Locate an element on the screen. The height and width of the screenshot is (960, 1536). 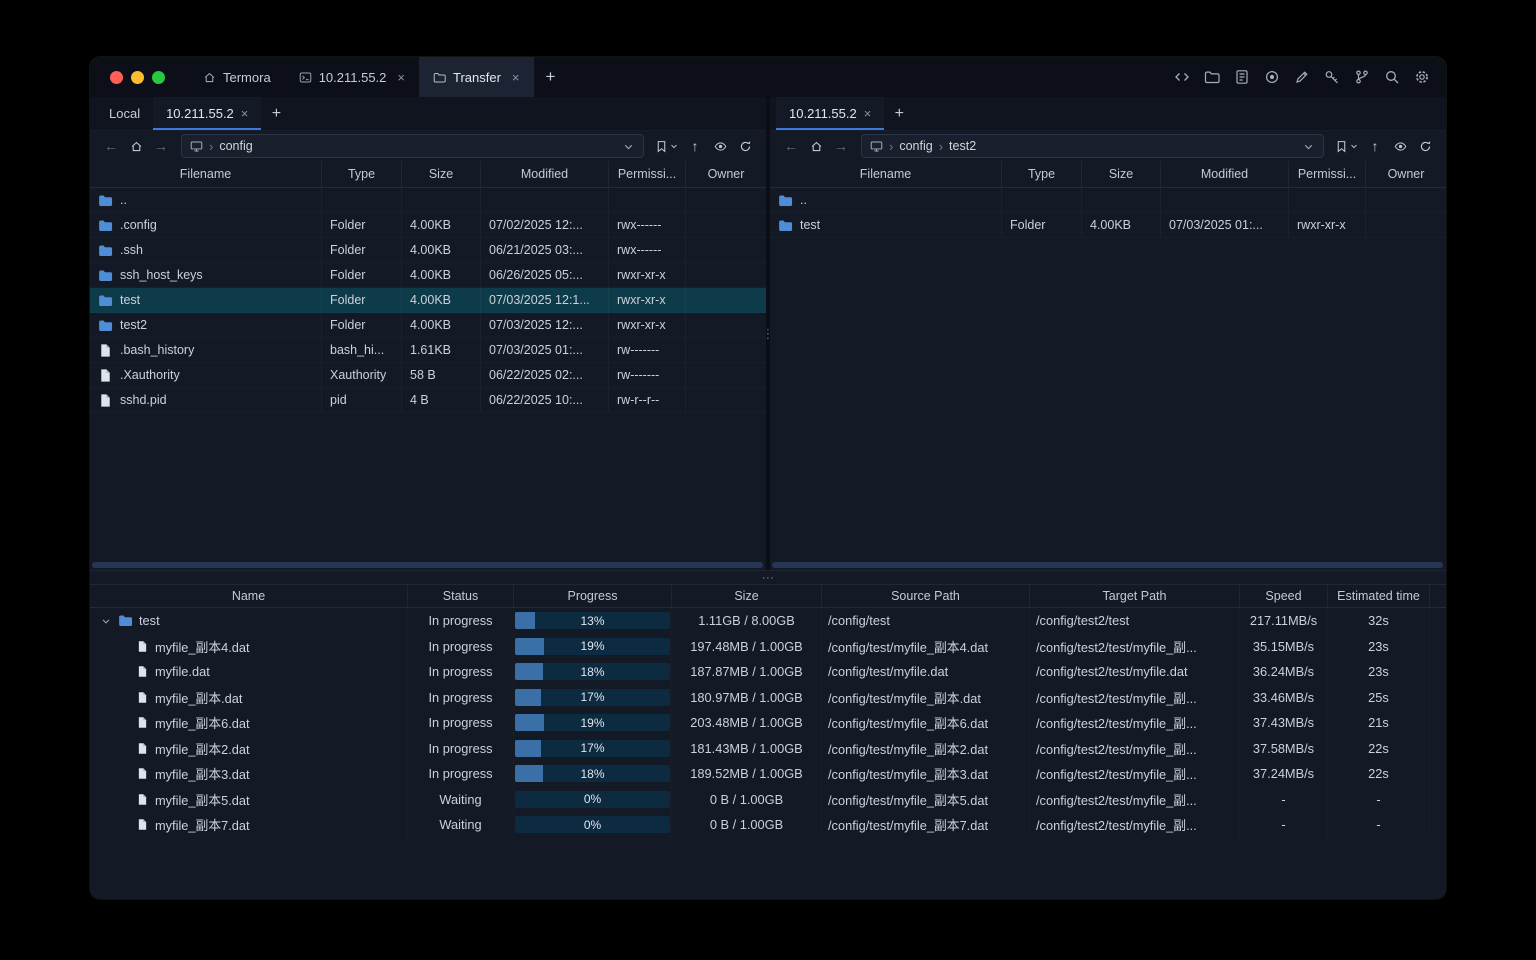
log-button is located at coordinates (1242, 77).